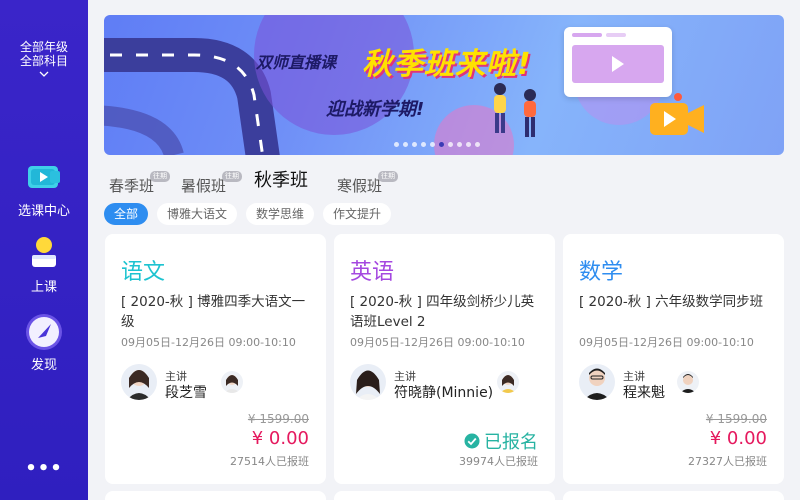 The width and height of the screenshot is (800, 500). Describe the element at coordinates (375, 109) in the screenshot. I see `banner-subline: 迎战新学期!` at that location.